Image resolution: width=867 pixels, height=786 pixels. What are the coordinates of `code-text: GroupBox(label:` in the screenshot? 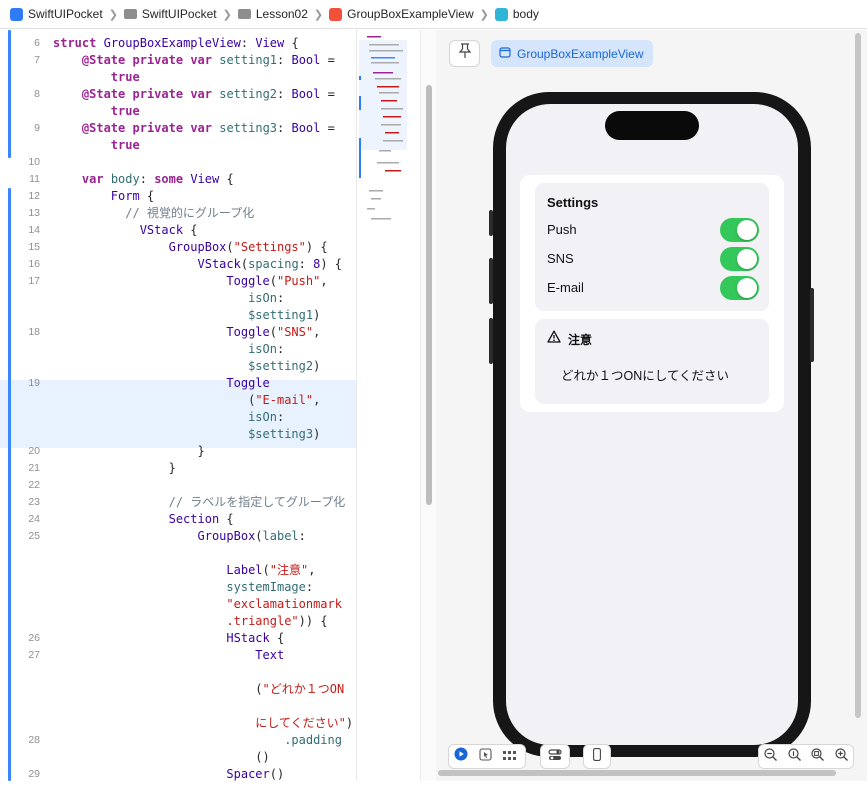 It's located at (179, 536).